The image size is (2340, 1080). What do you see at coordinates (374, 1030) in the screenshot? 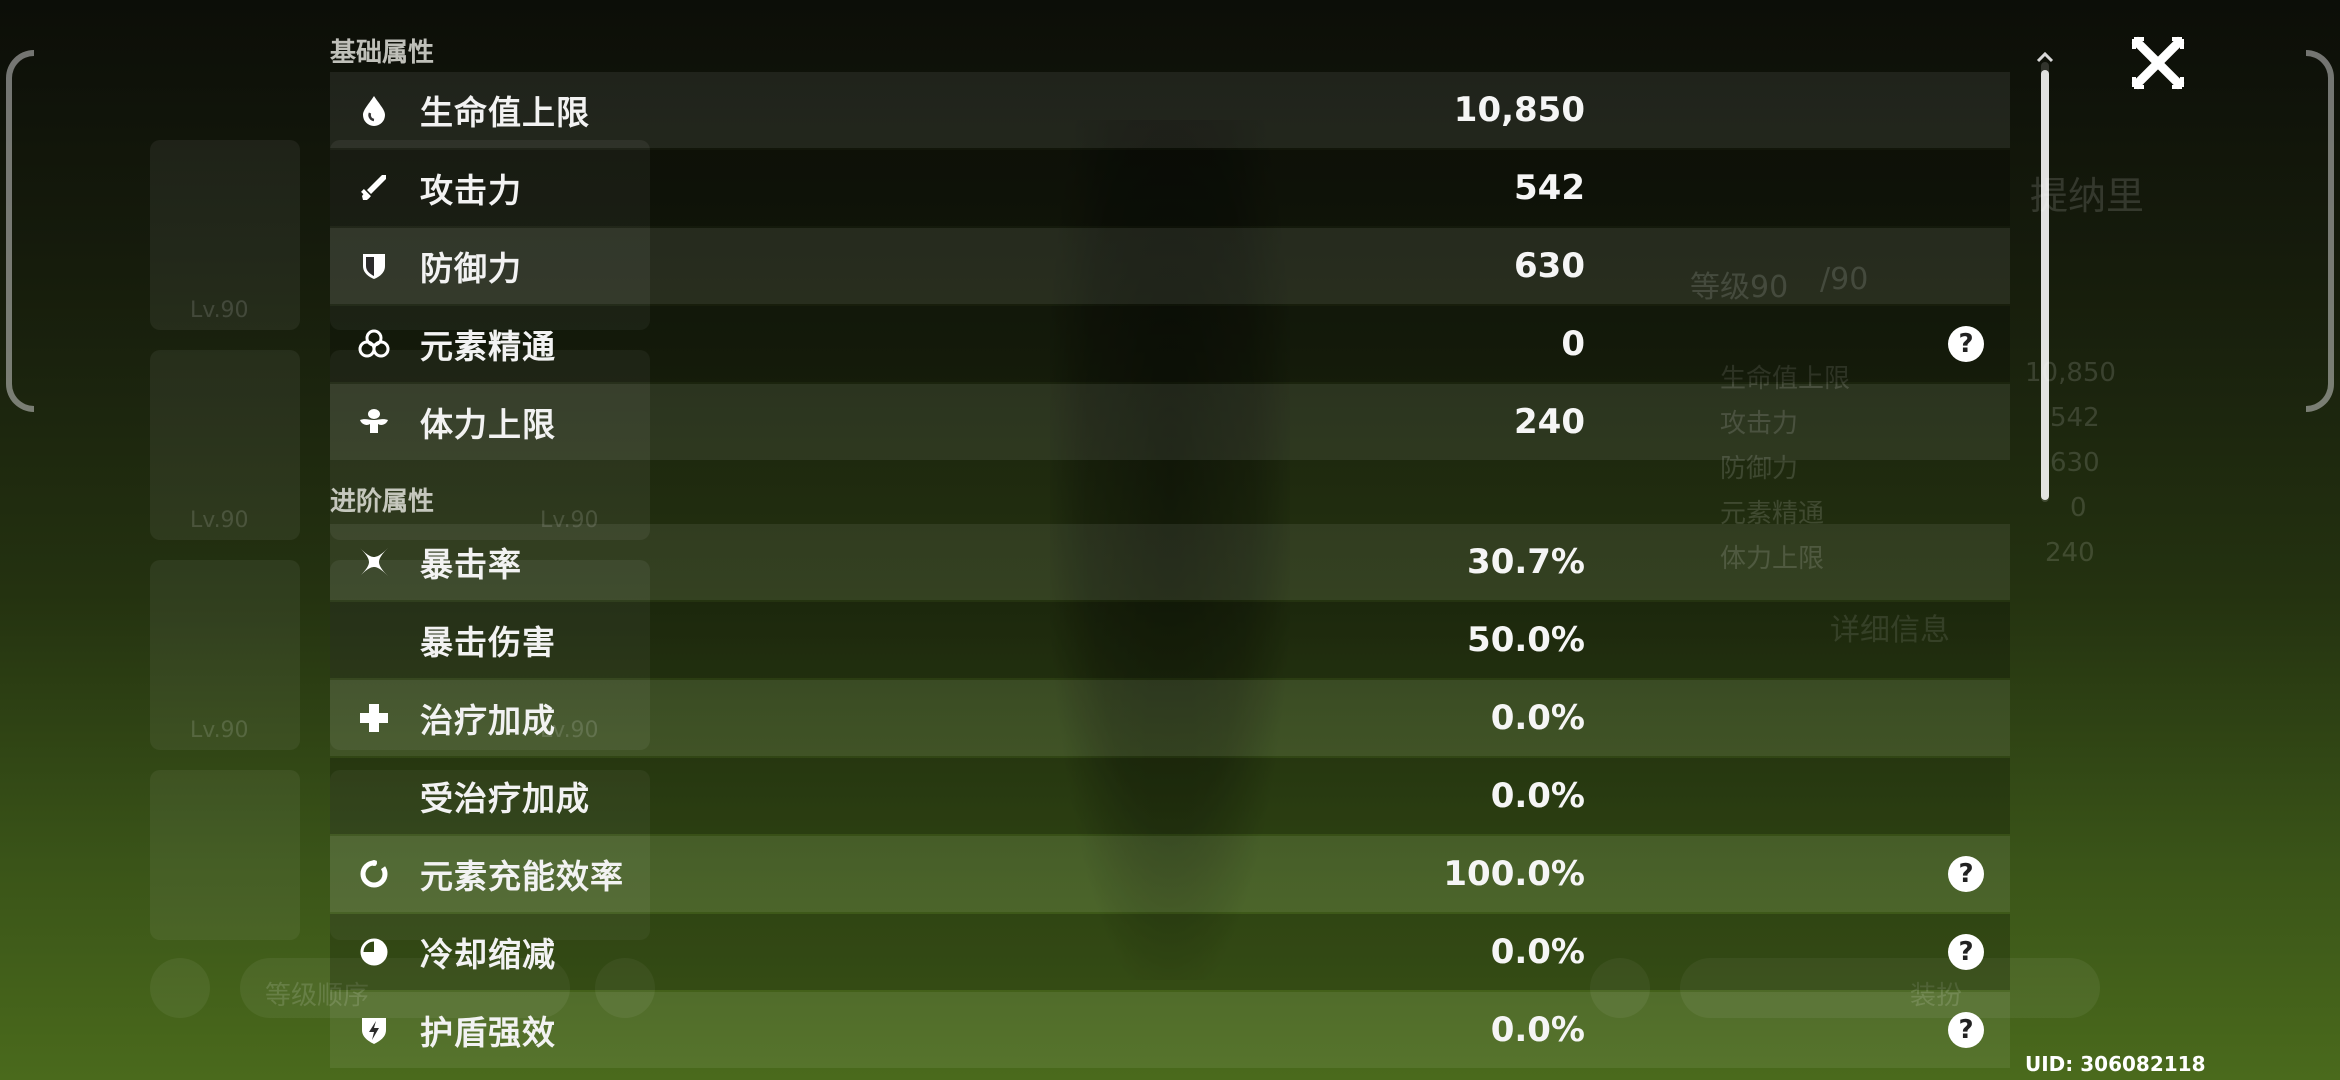
I see `shield-strength-icon` at bounding box center [374, 1030].